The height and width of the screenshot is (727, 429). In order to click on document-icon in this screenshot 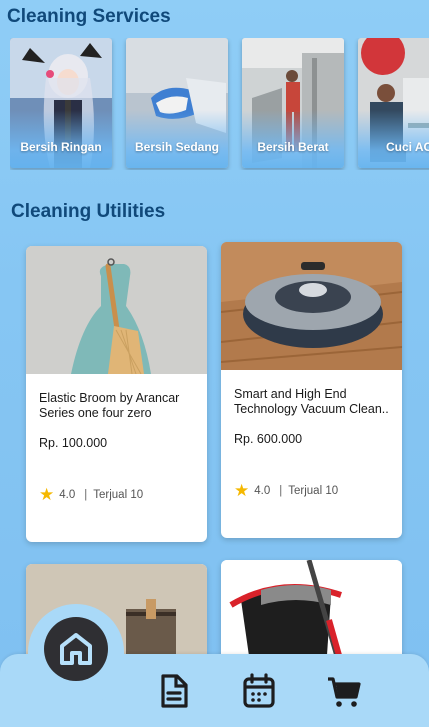, I will do `click(174, 691)`.